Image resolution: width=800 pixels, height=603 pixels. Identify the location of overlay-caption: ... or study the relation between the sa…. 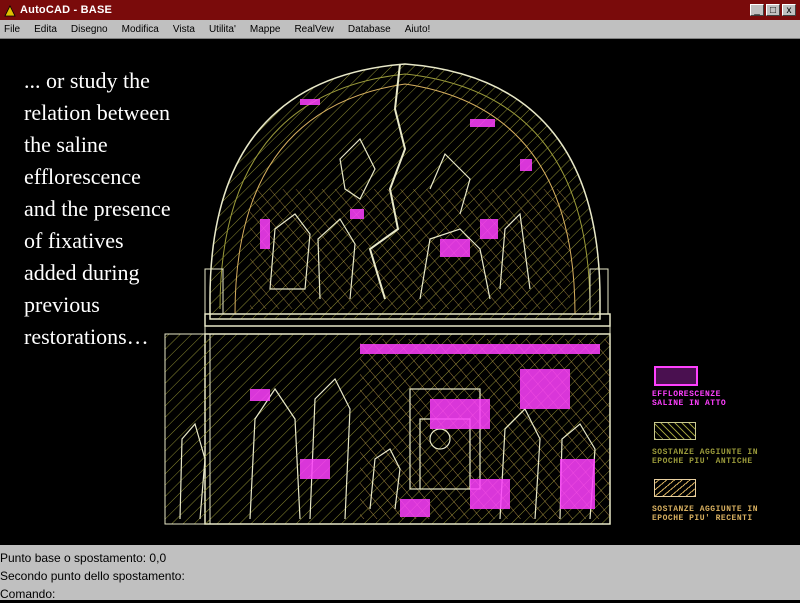
(124, 209).